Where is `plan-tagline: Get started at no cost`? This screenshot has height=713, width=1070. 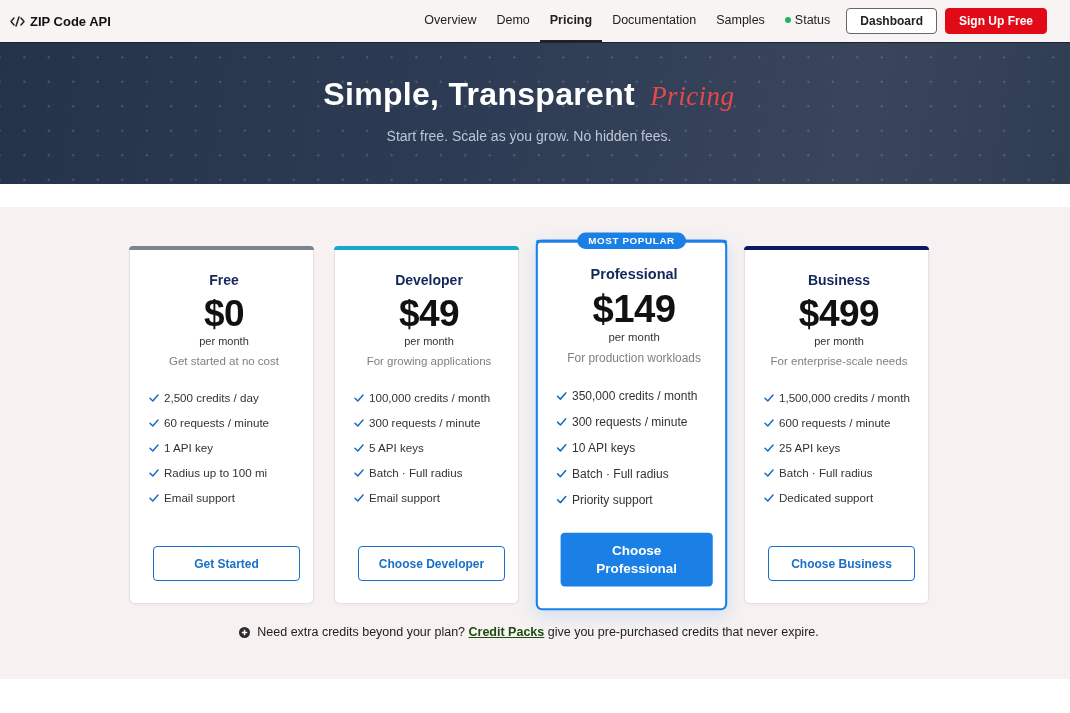 plan-tagline: Get started at no cost is located at coordinates (224, 361).